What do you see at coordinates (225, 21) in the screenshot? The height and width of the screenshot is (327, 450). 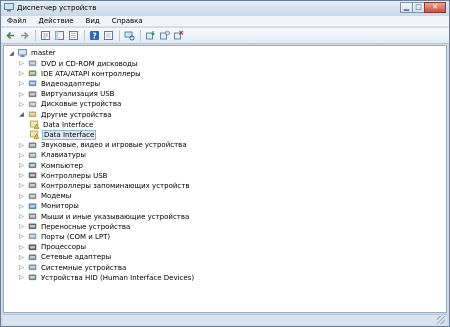 I see `menu-bar: Файл Действие Вид Справка` at bounding box center [225, 21].